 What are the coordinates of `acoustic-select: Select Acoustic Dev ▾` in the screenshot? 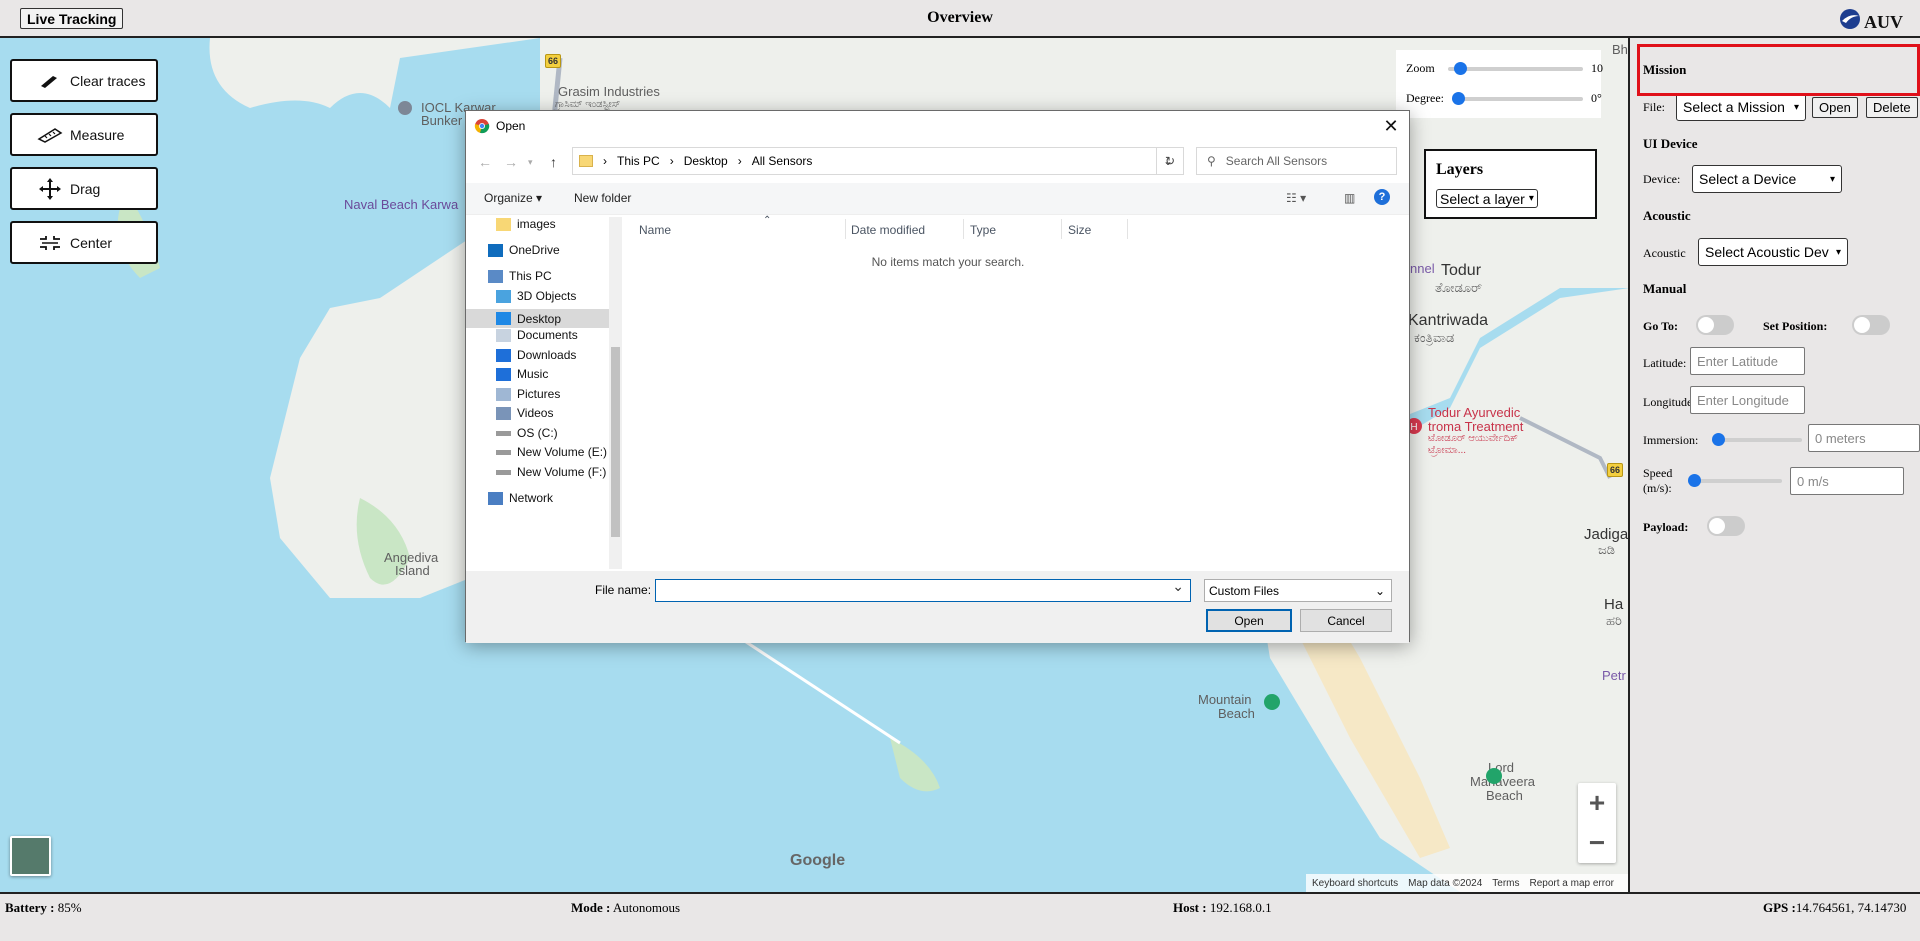 It's located at (1773, 252).